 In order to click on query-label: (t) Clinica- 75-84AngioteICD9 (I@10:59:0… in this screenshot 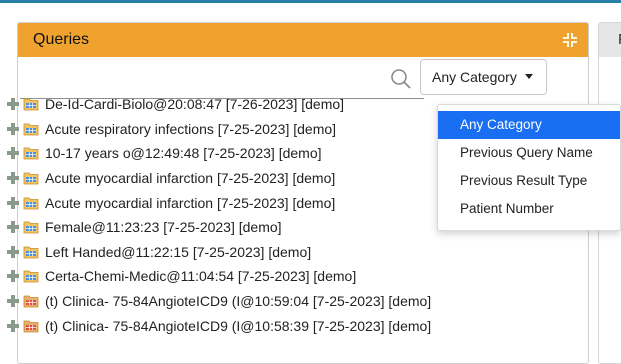, I will do `click(238, 301)`.